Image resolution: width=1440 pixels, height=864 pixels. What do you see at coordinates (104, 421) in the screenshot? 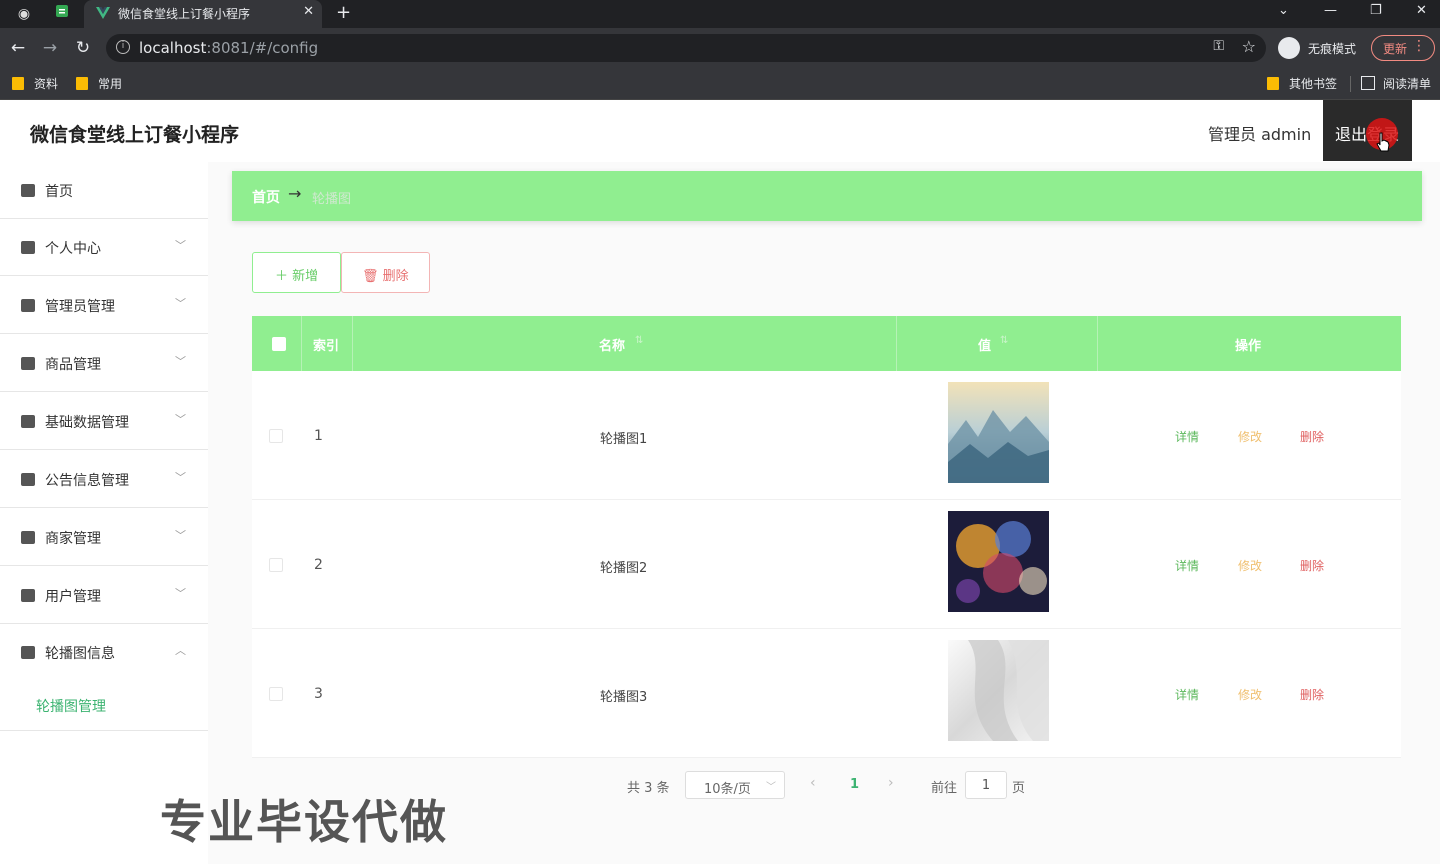
I see `sidebar-item-basedata: 基础数据管理 ﹀` at bounding box center [104, 421].